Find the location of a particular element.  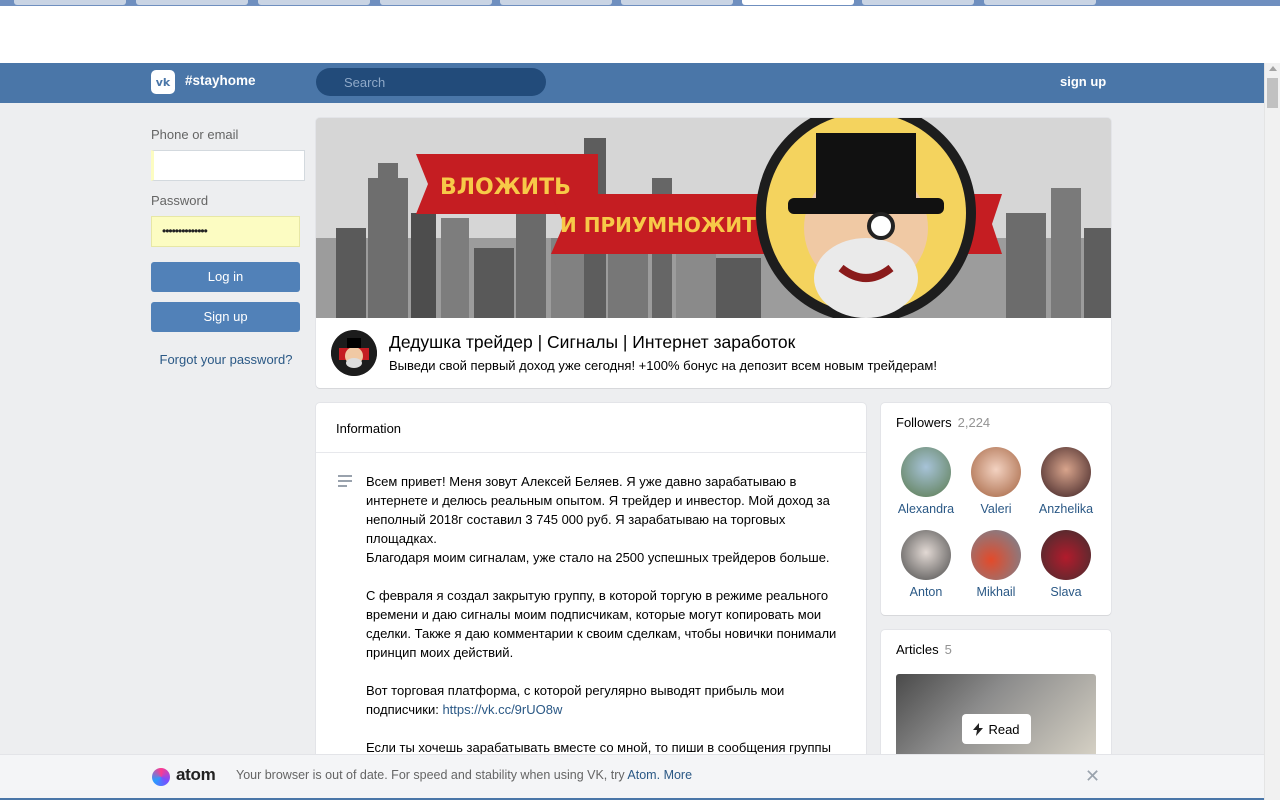

close-icon: ✕ is located at coordinates (1092, 776).